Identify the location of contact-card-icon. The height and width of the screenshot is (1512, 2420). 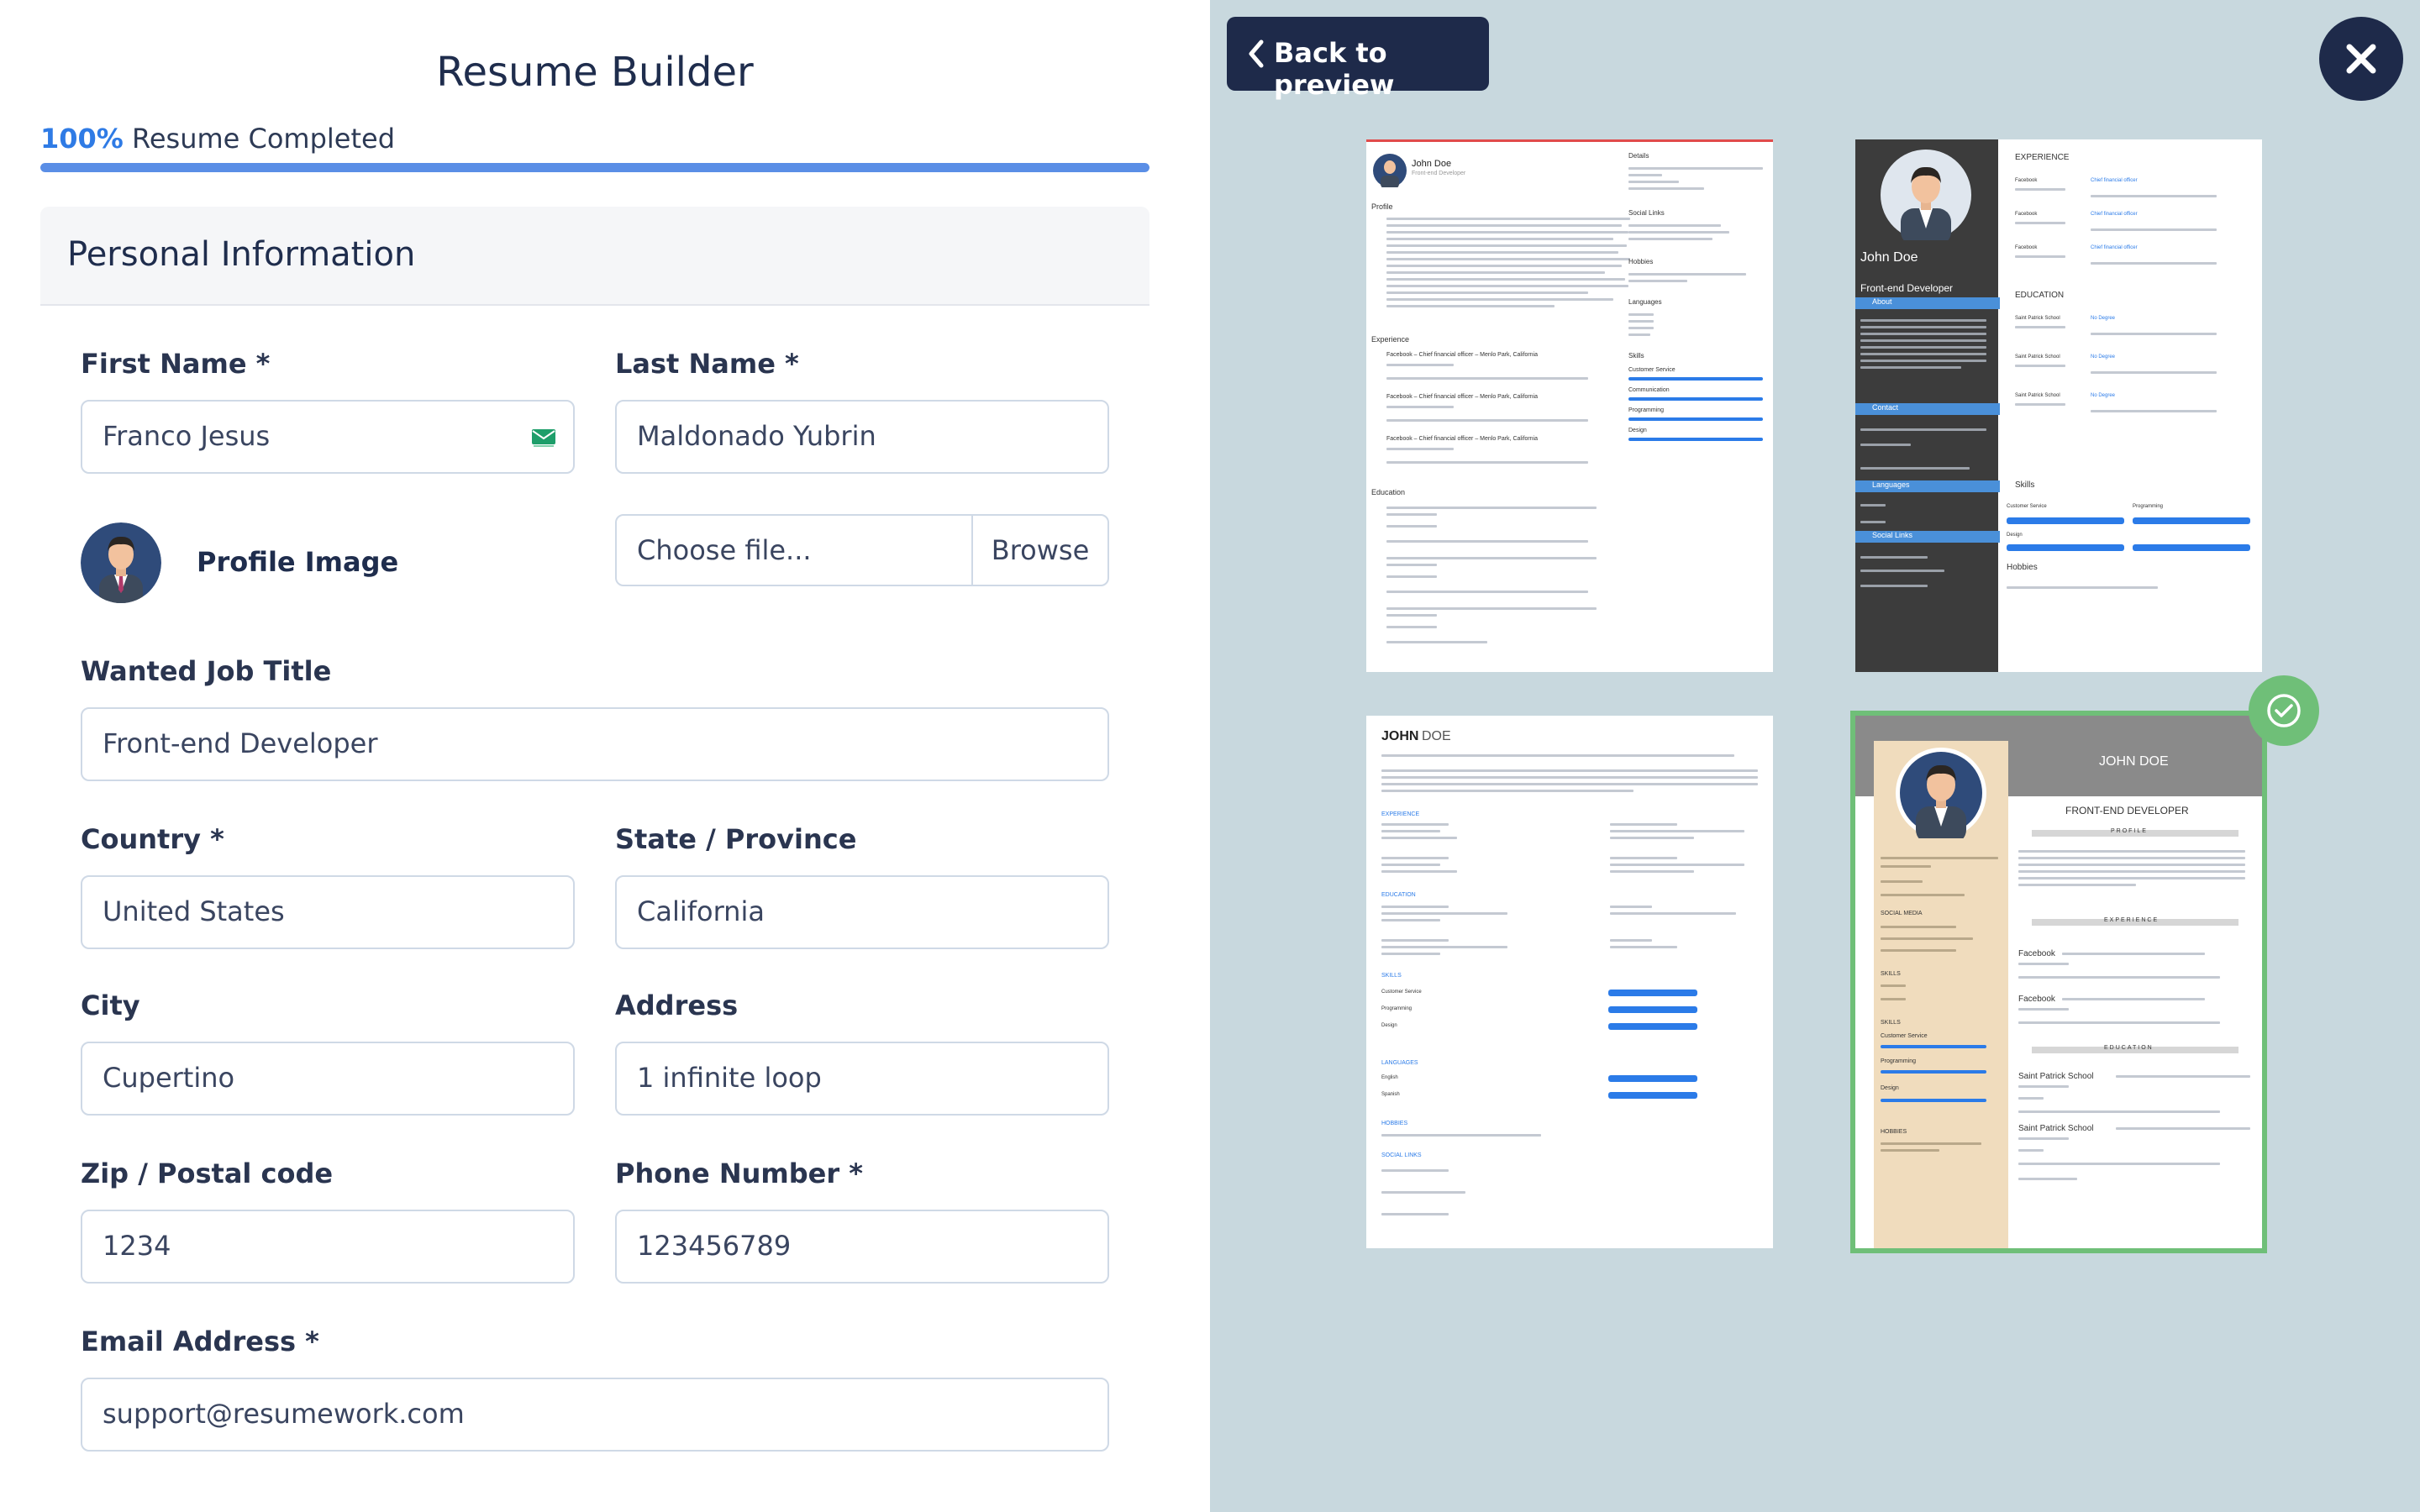
(543, 438).